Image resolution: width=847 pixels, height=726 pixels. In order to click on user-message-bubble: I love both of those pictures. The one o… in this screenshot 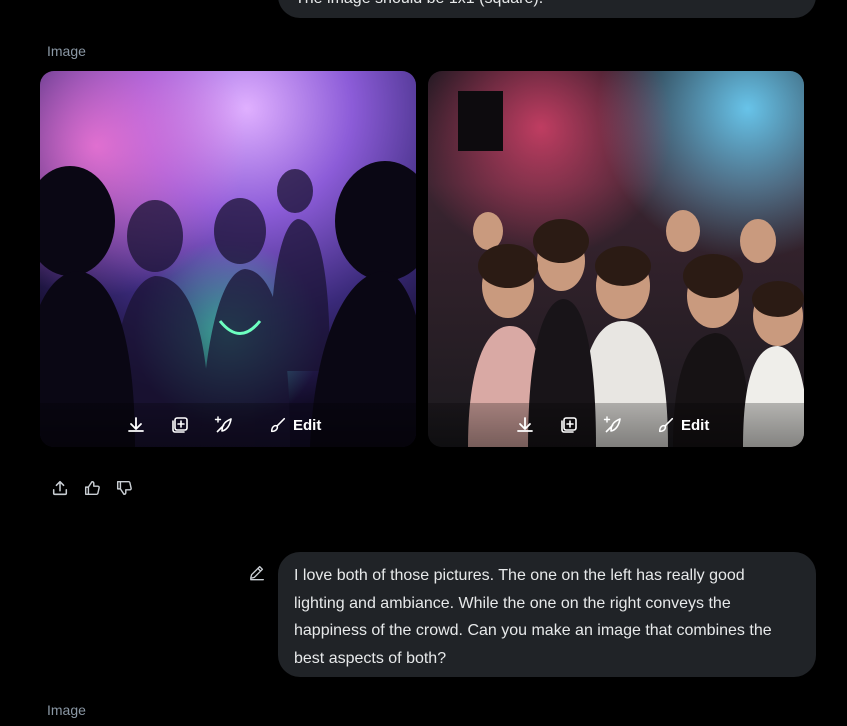, I will do `click(547, 614)`.